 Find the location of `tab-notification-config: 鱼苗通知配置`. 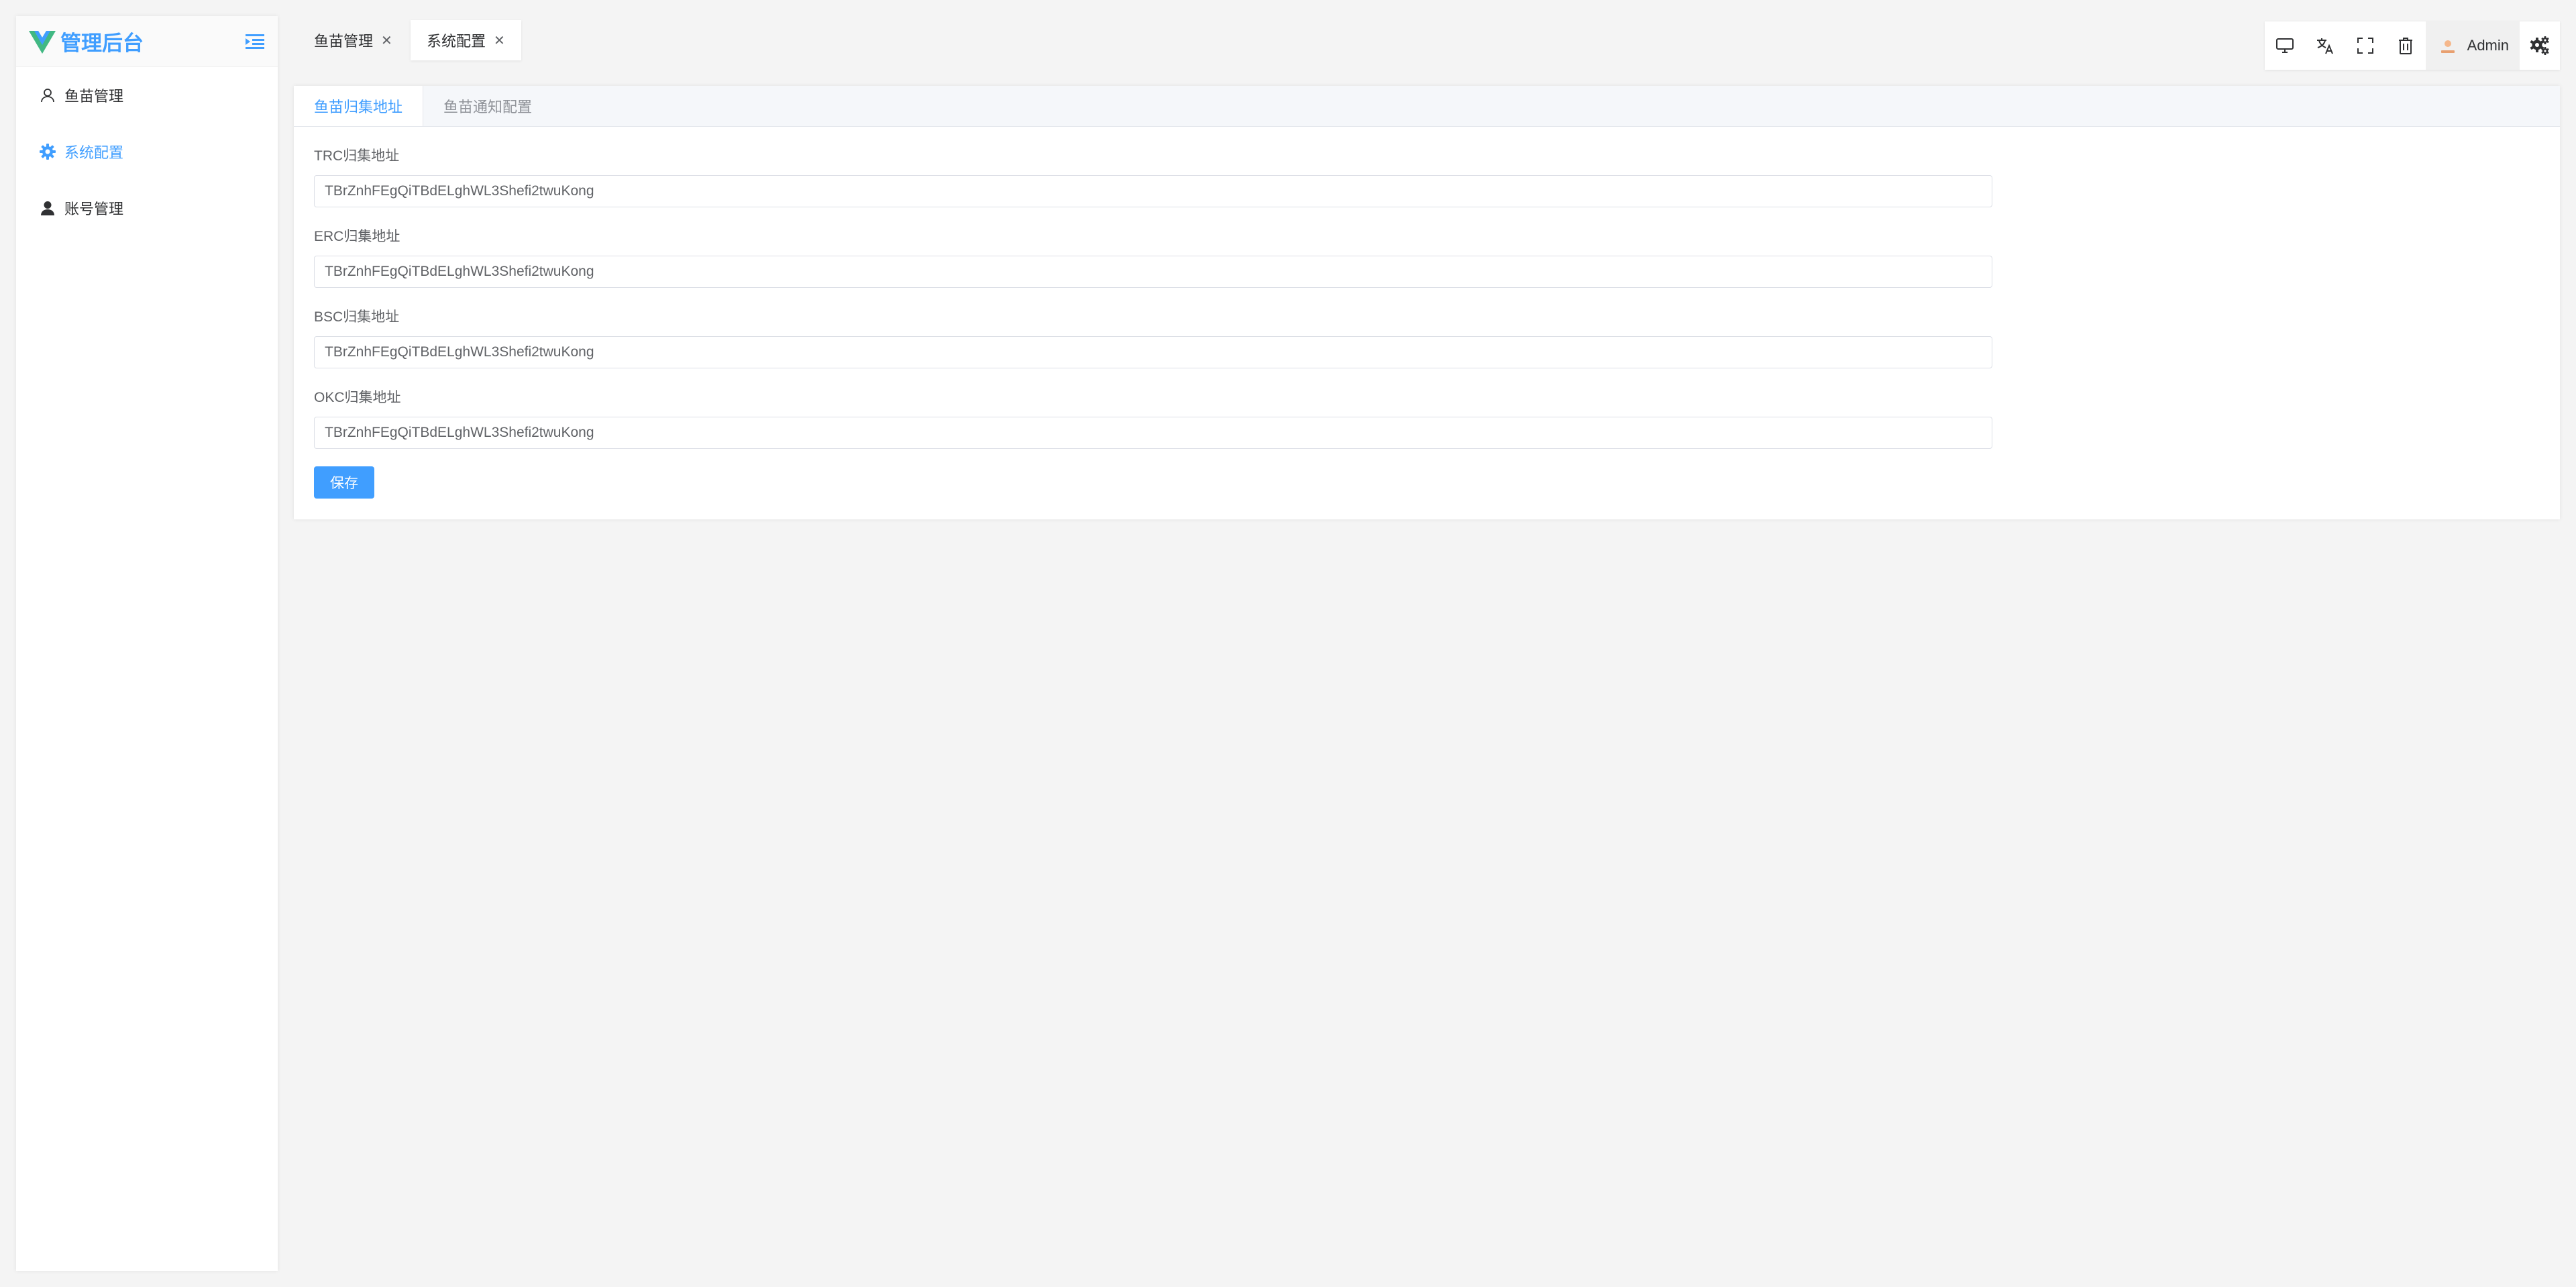

tab-notification-config: 鱼苗通知配置 is located at coordinates (487, 106).